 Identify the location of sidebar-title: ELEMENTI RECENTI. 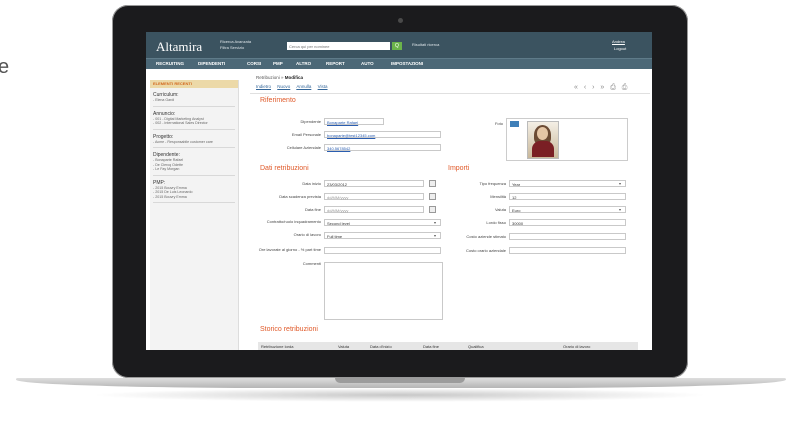
(194, 84).